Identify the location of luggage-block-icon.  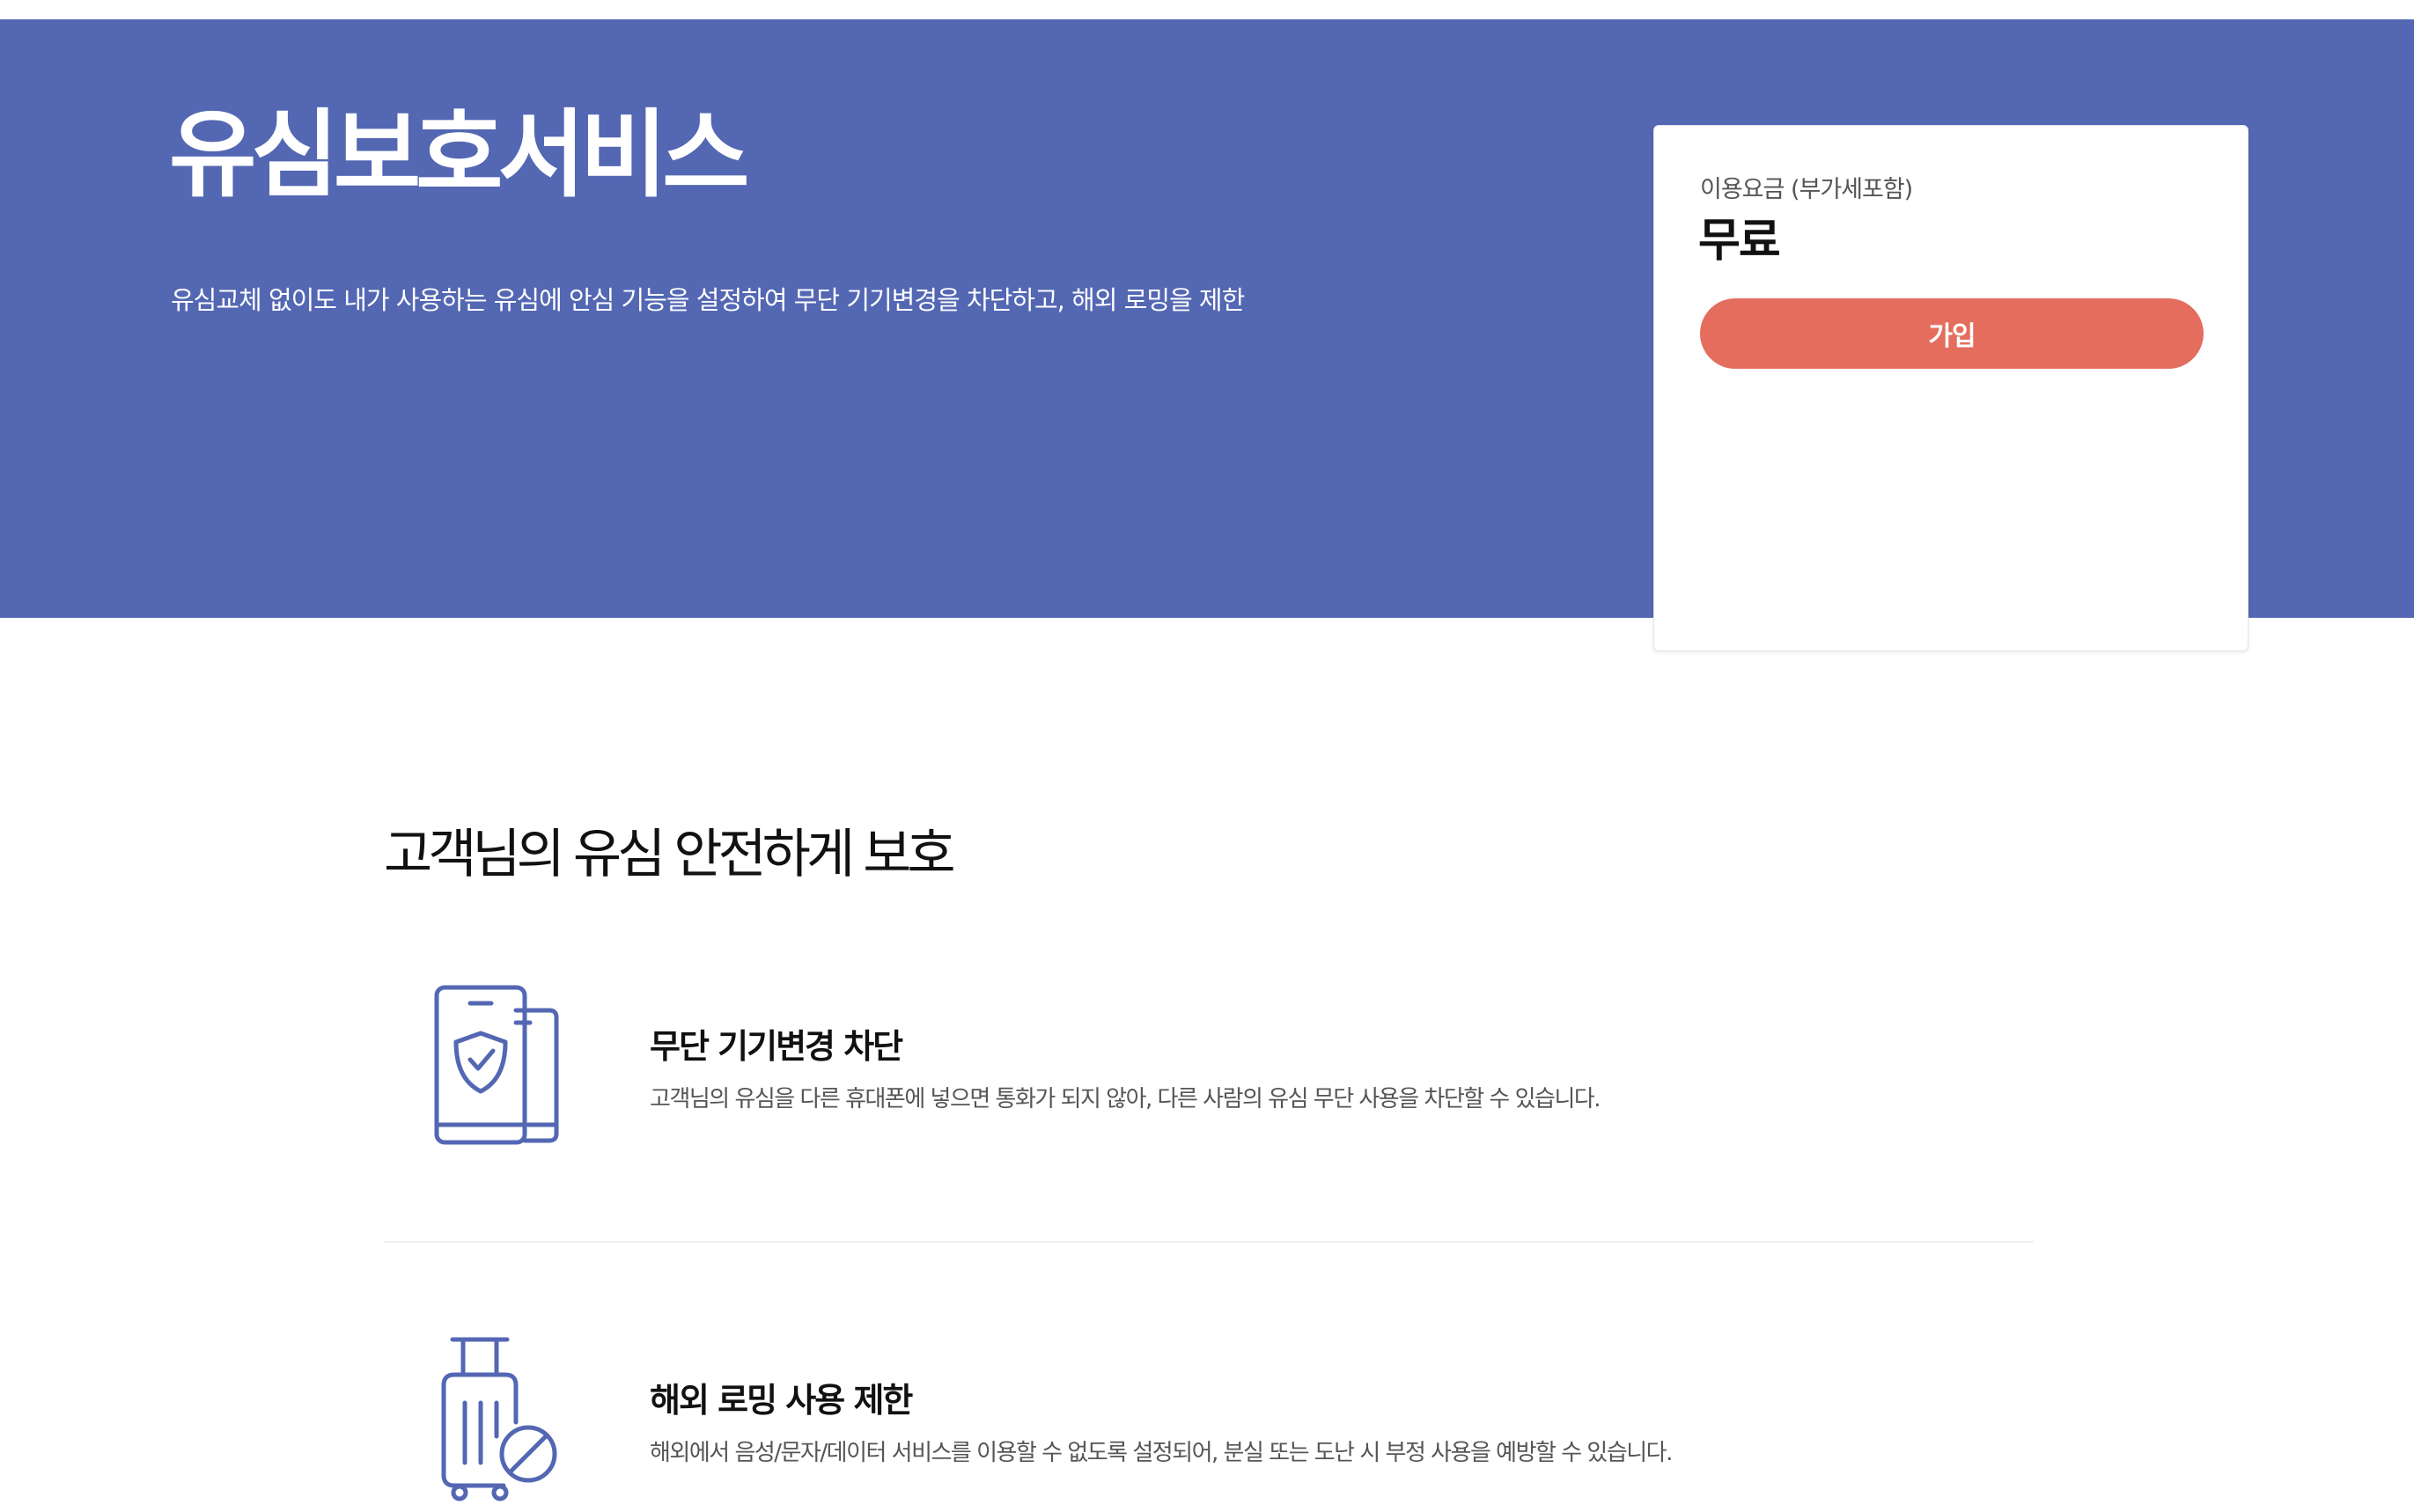
(499, 1419).